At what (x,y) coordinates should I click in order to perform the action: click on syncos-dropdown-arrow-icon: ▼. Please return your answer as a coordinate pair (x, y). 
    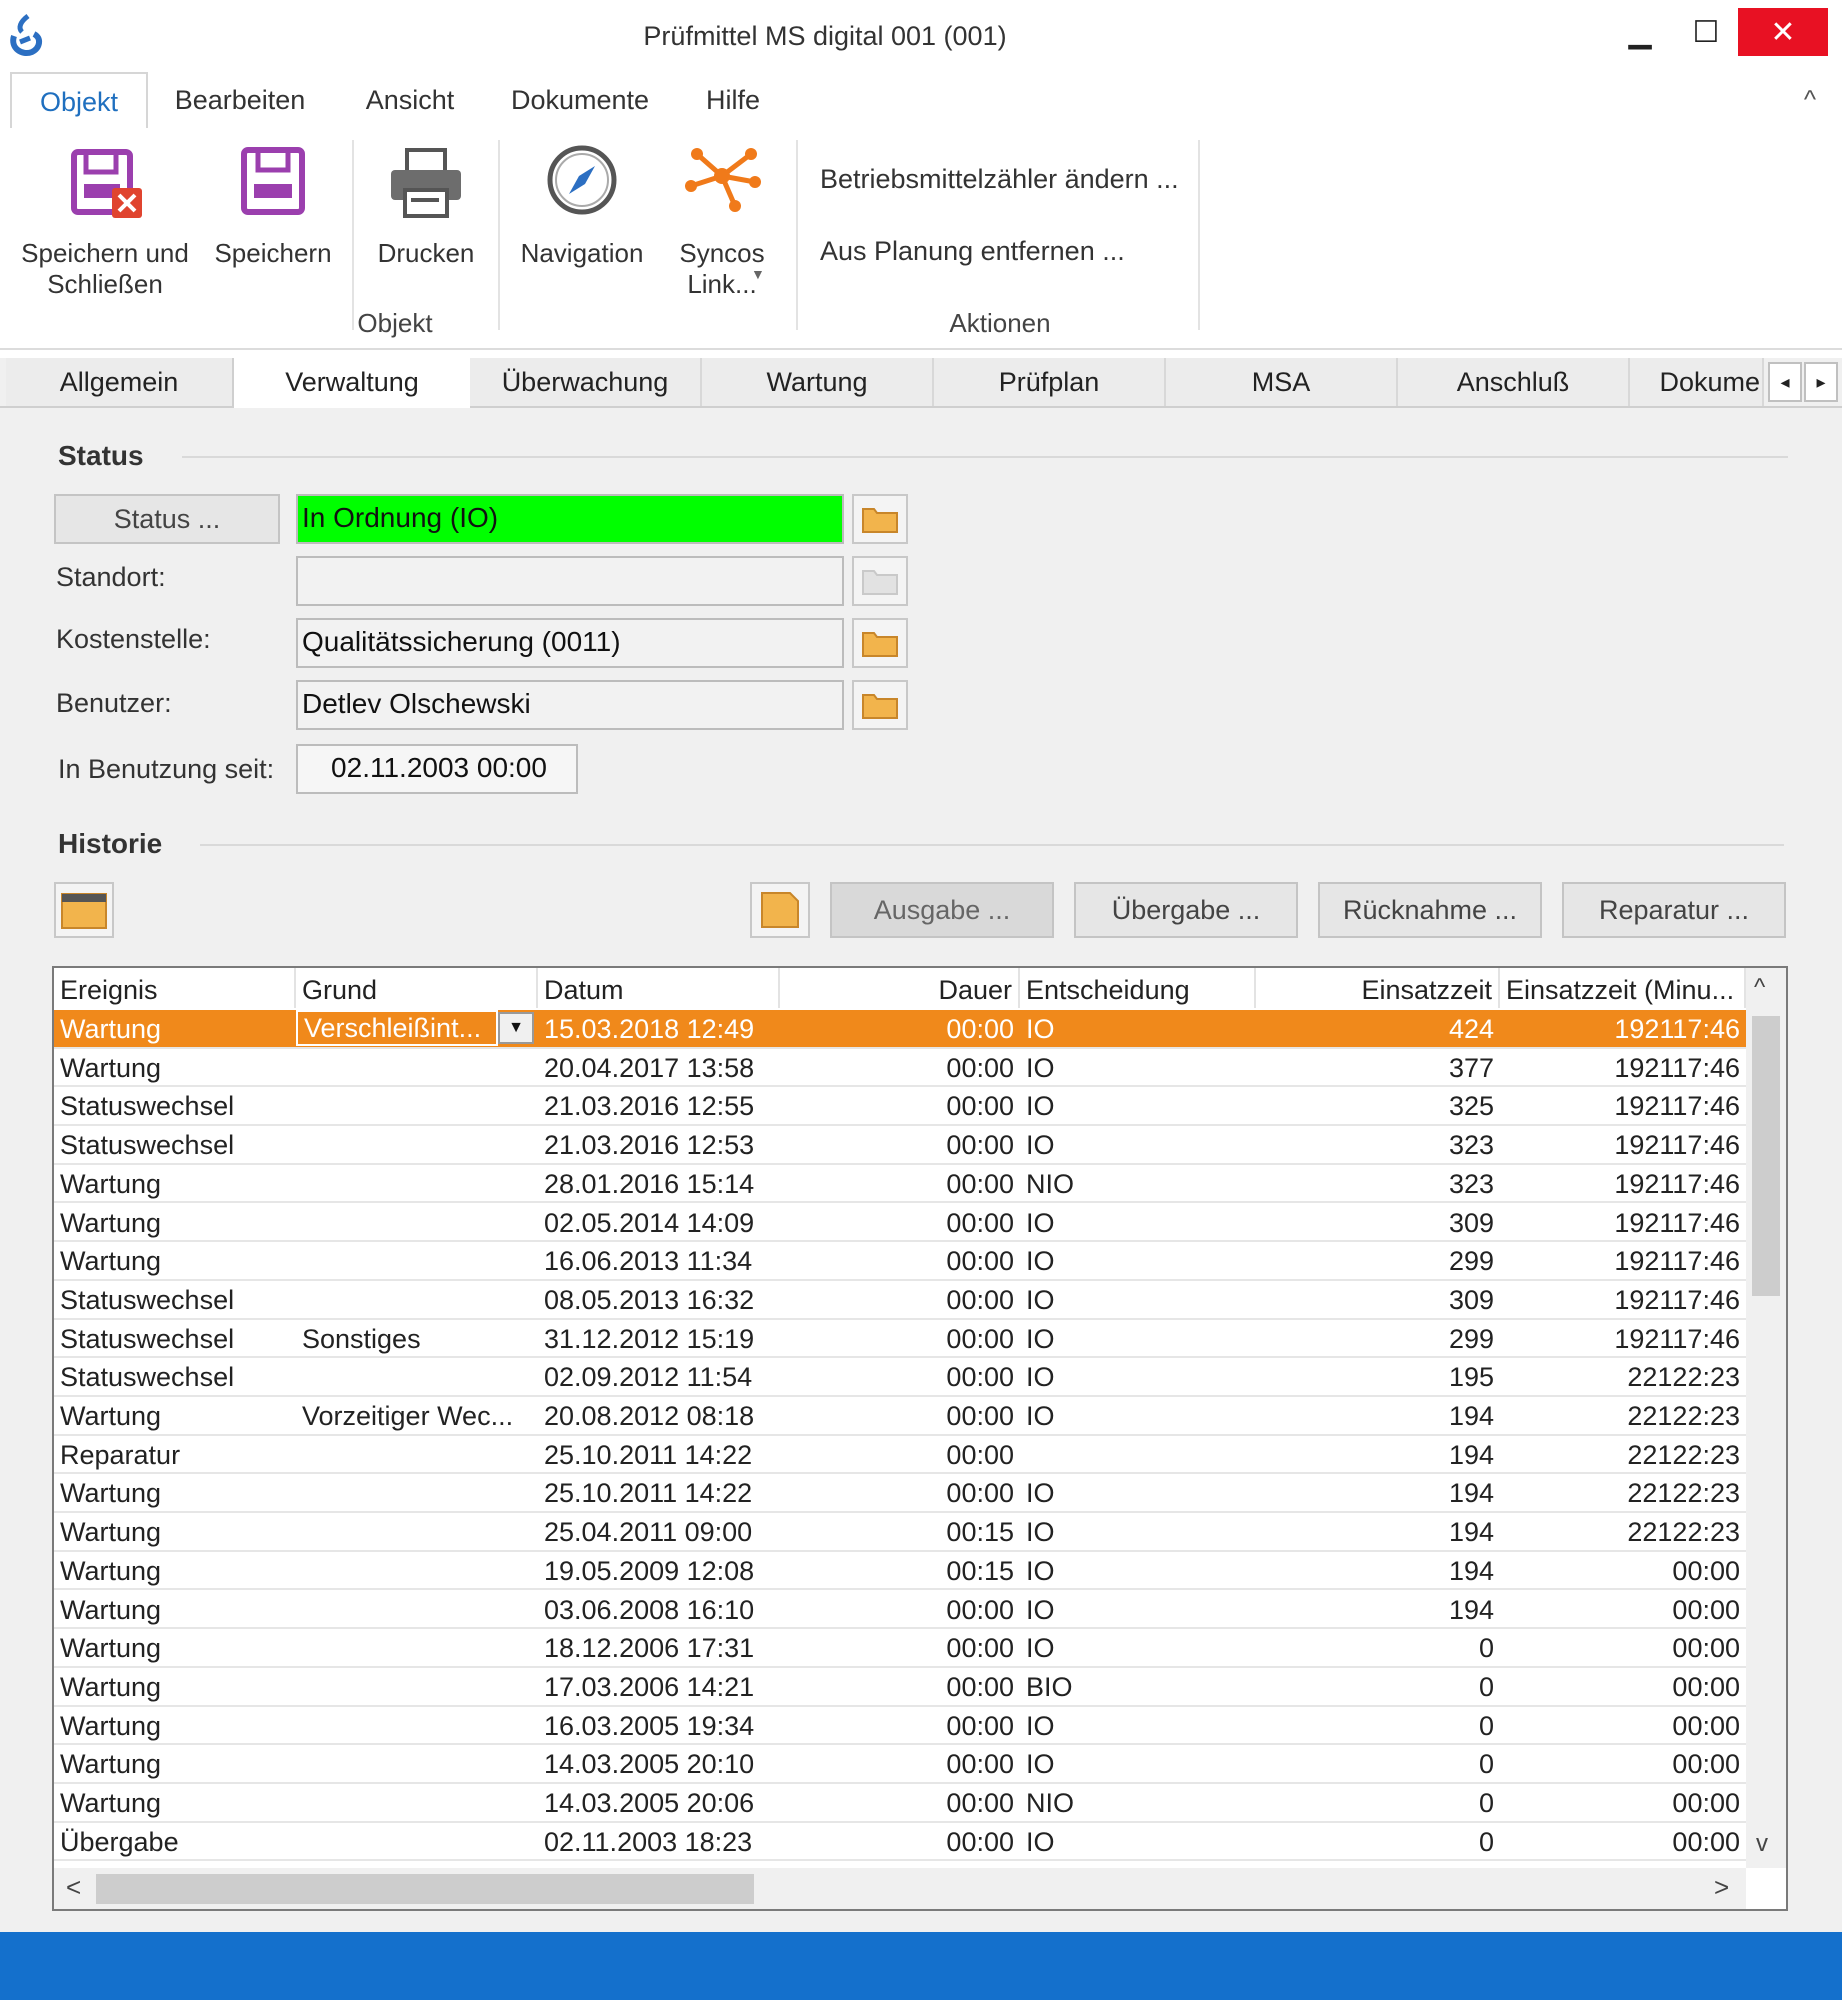
    Looking at the image, I should click on (758, 274).